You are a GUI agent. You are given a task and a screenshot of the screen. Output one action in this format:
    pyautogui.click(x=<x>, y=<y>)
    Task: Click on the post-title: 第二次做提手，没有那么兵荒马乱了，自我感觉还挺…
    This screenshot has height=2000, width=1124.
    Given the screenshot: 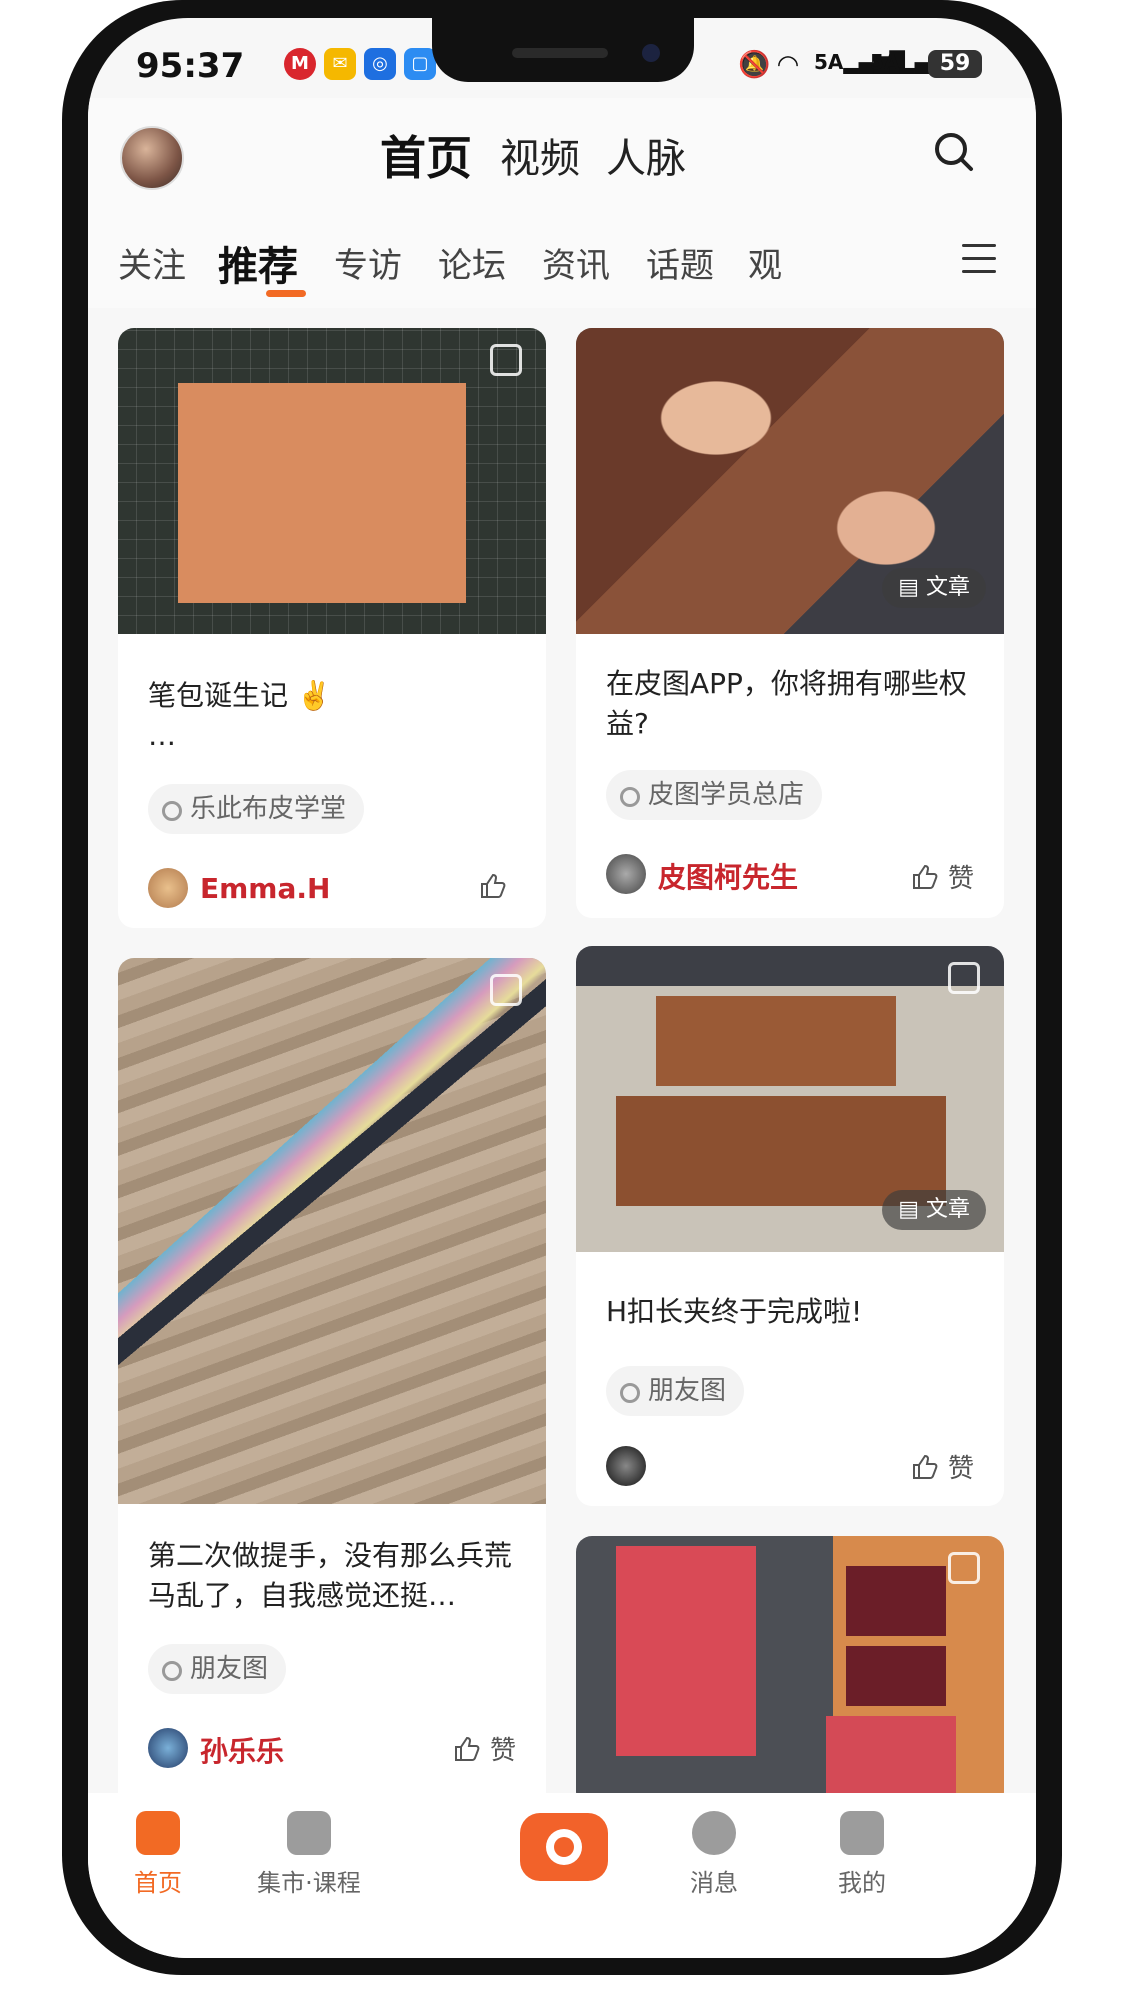 What is the action you would take?
    pyautogui.click(x=330, y=1575)
    